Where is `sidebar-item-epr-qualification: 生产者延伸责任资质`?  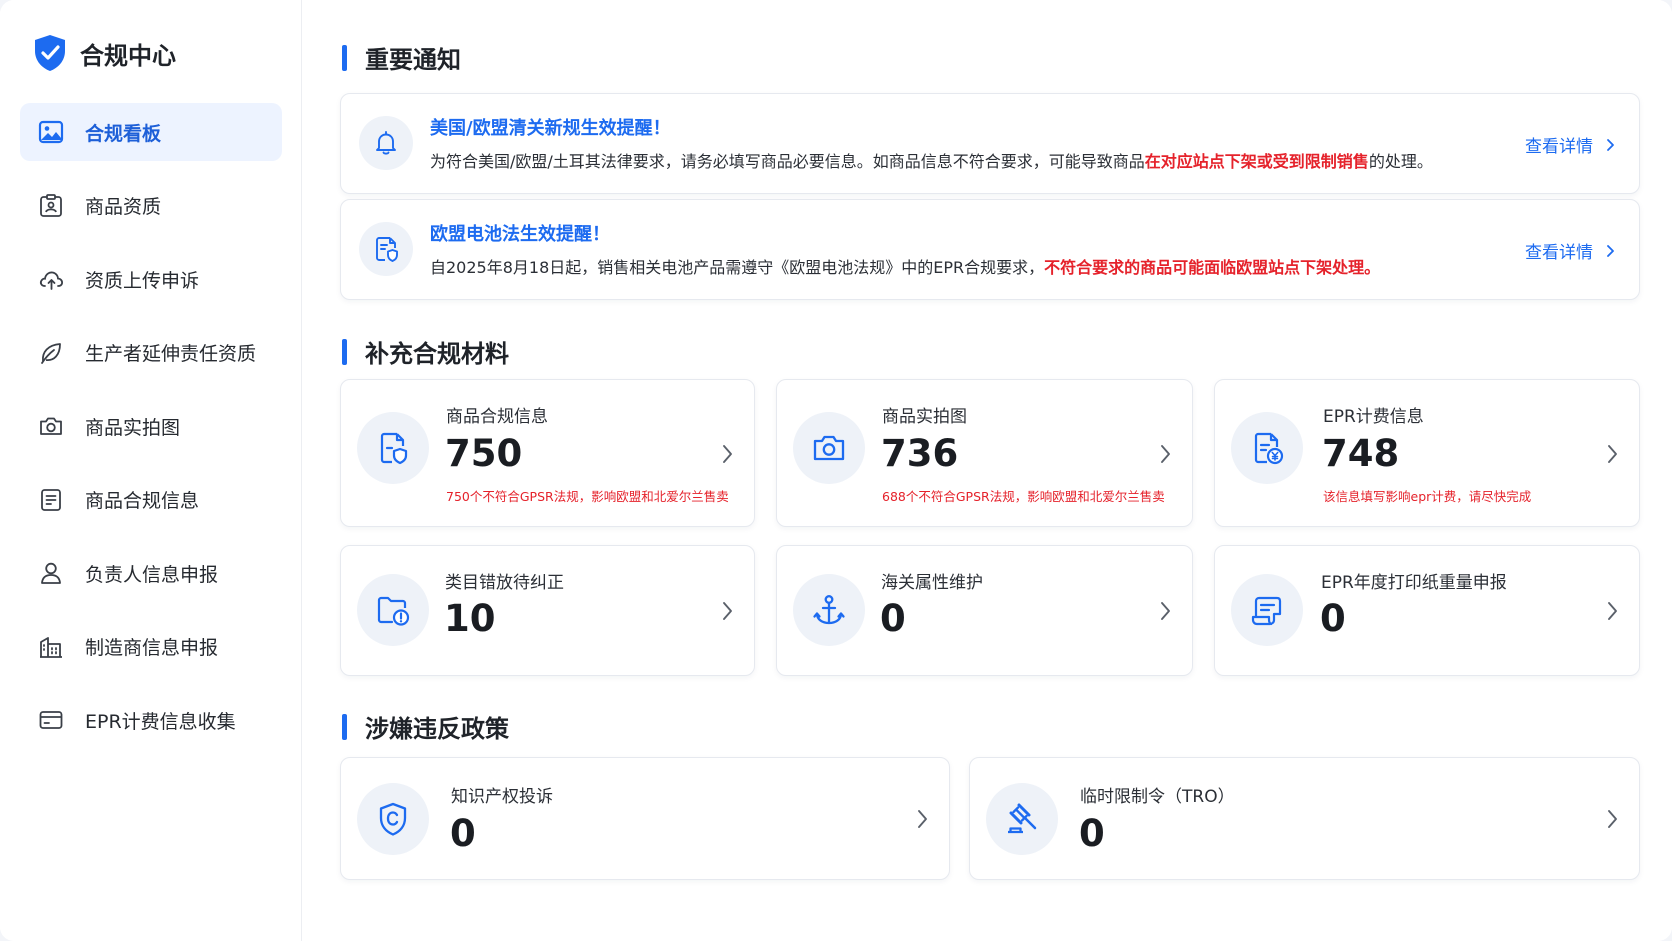 sidebar-item-epr-qualification: 生产者延伸责任资质 is located at coordinates (151, 353).